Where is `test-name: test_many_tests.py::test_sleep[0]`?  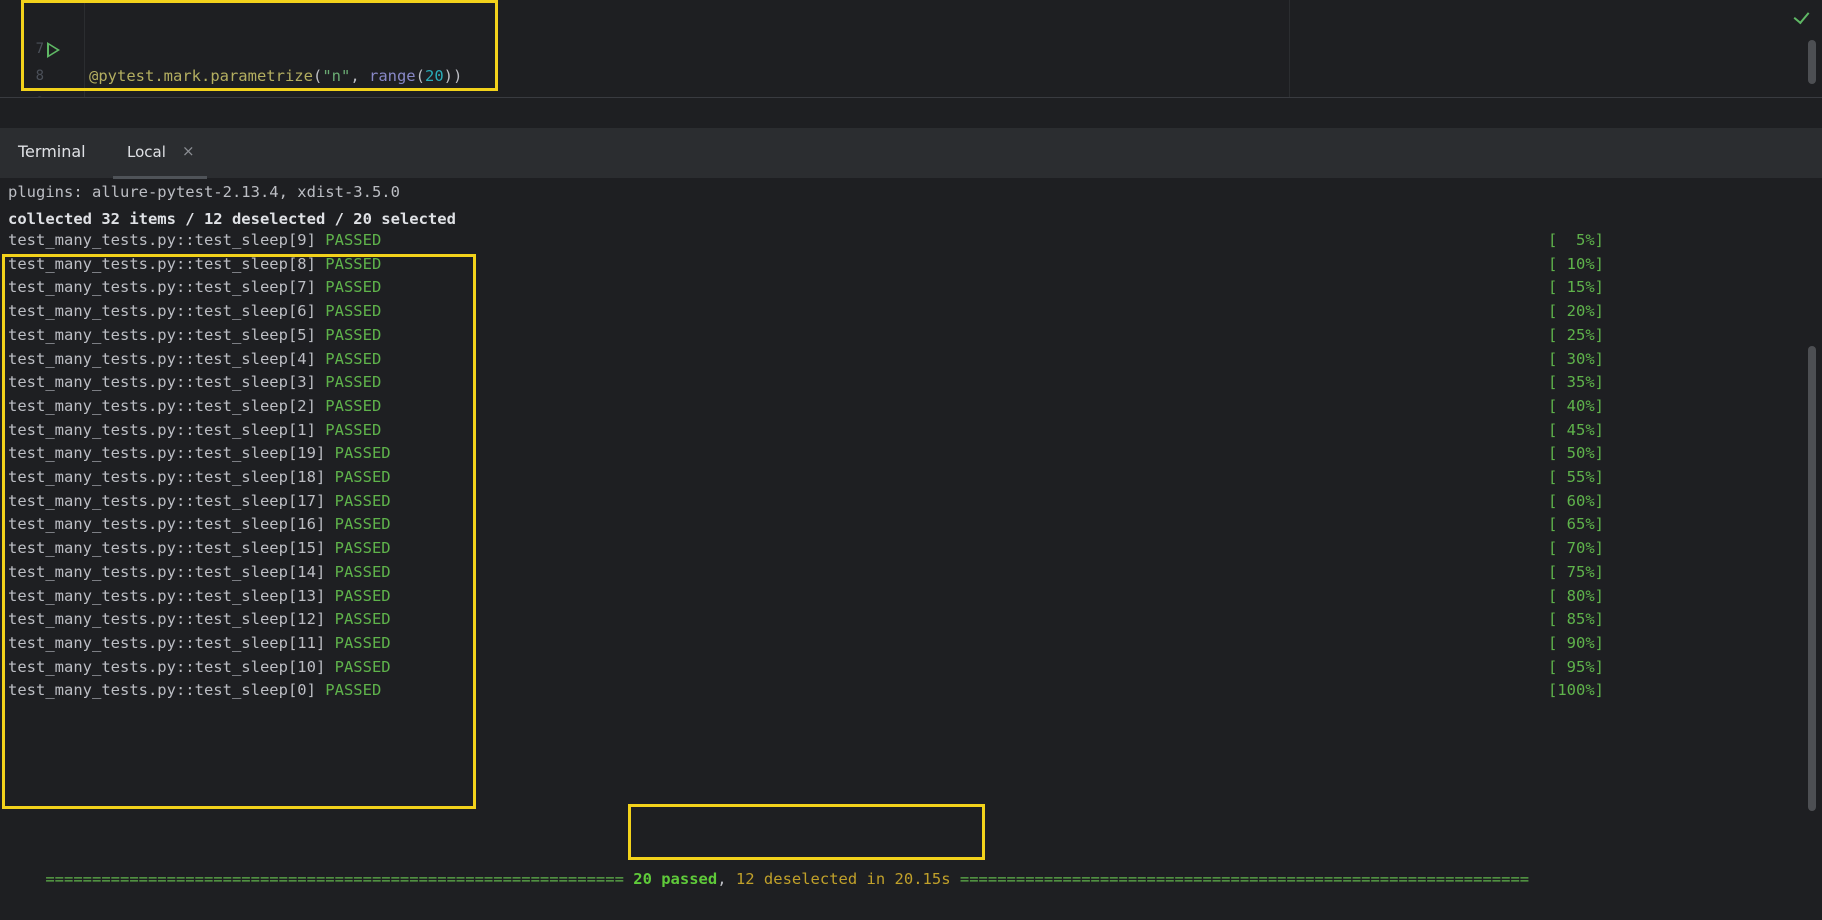
test-name: test_many_tests.py::test_sleep[0] is located at coordinates (162, 690).